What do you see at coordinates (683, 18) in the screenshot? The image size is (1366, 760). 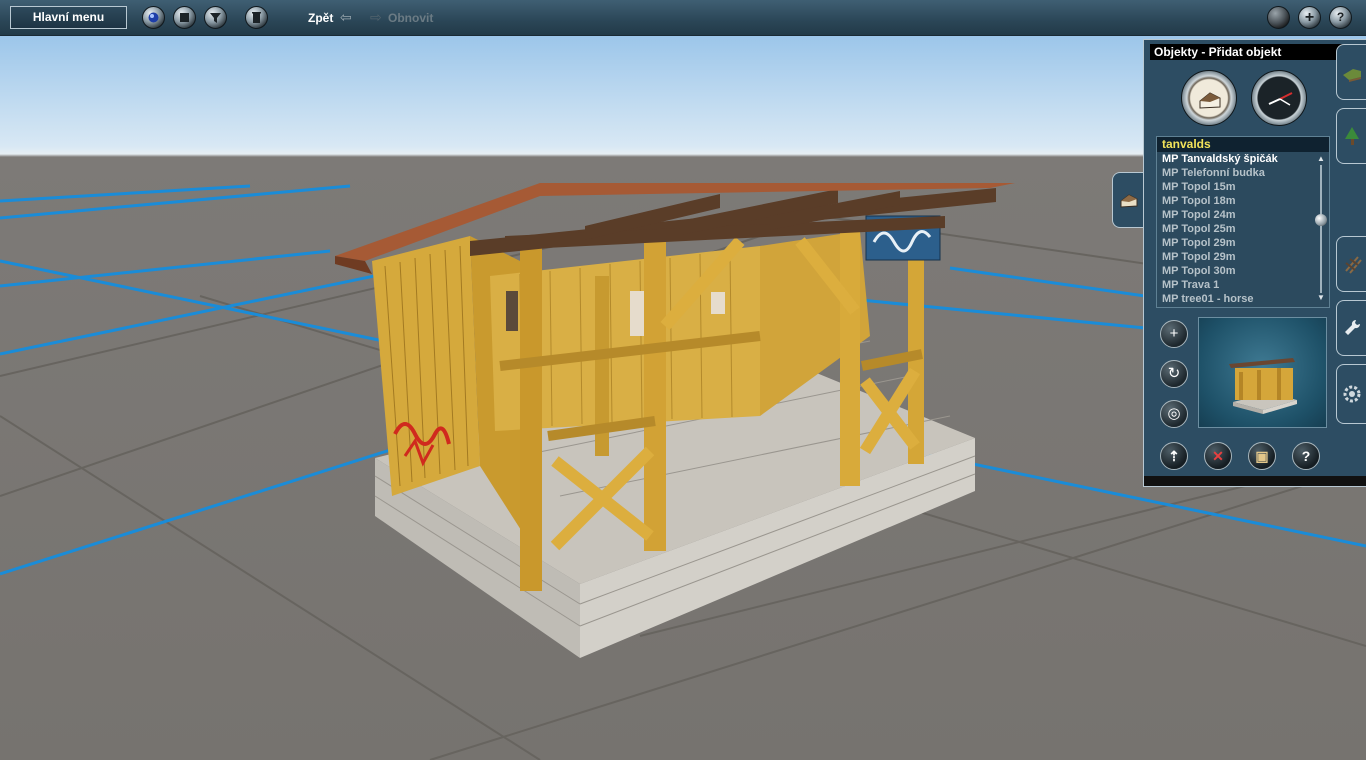 I see `top-toolbar: Hlavní menu Zpět ⇦ ⇨ Obnovit + ?` at bounding box center [683, 18].